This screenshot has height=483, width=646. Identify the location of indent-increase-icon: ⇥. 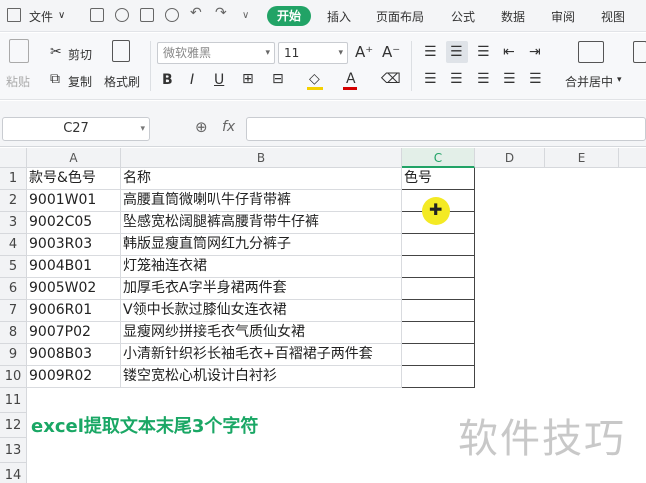
(535, 52).